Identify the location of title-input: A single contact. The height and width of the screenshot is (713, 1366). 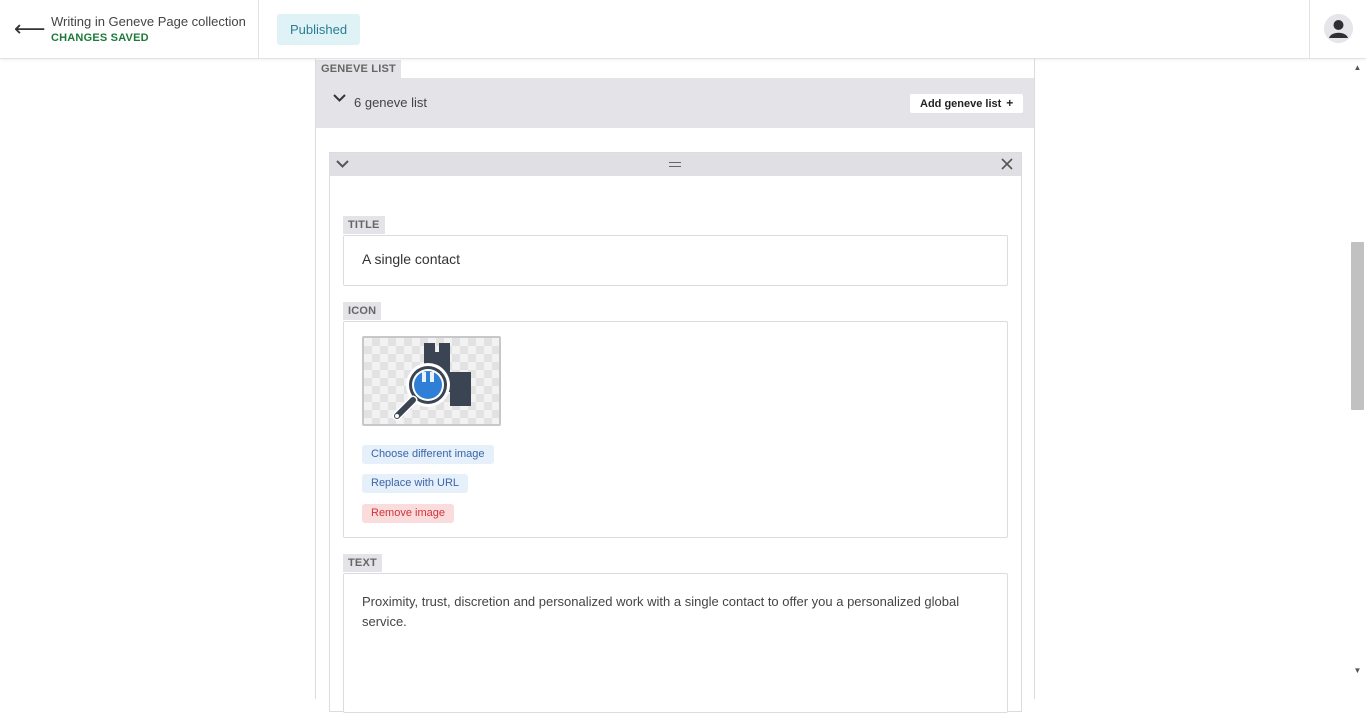
(675, 260).